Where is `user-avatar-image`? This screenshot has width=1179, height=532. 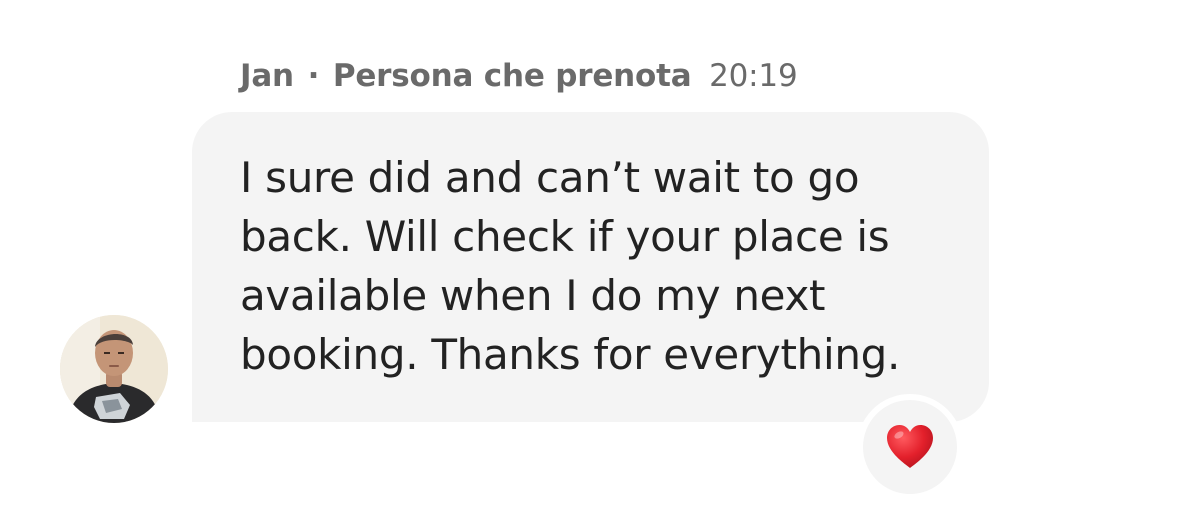 user-avatar-image is located at coordinates (114, 369).